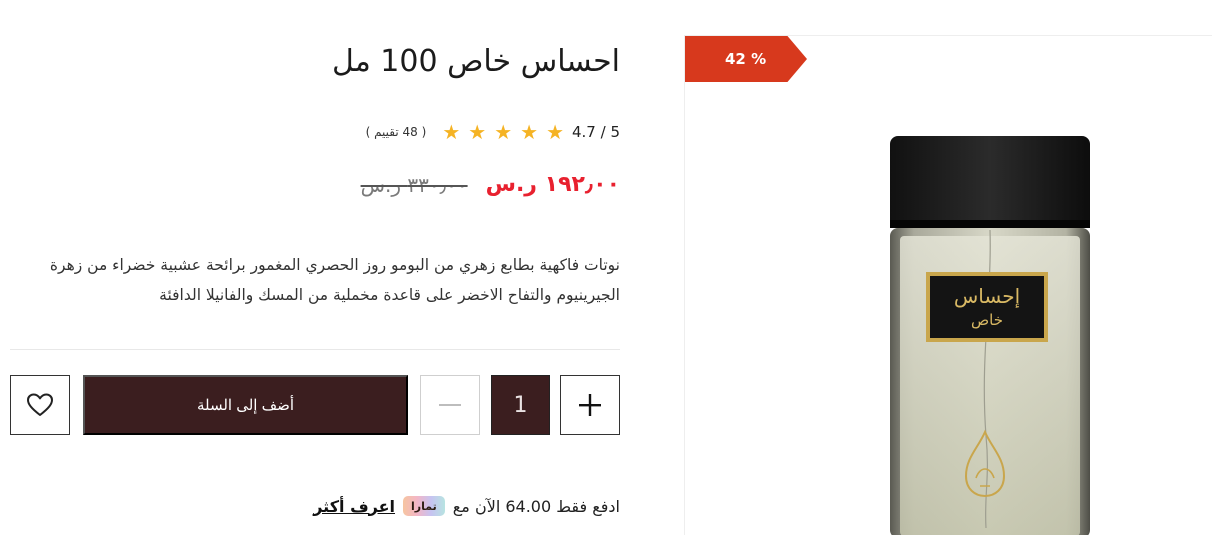 The image size is (1212, 535). Describe the element at coordinates (987, 296) in the screenshot. I see `bottle-label-line1: إحساس` at that location.